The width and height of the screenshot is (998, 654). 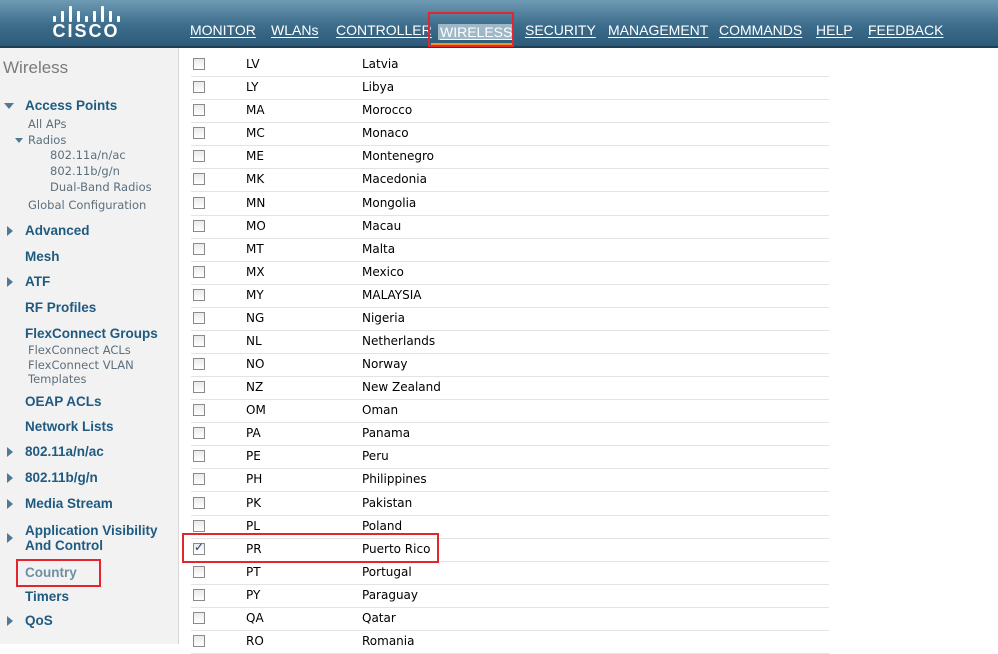 I want to click on nav-management: MANAGEMENT, so click(x=658, y=30).